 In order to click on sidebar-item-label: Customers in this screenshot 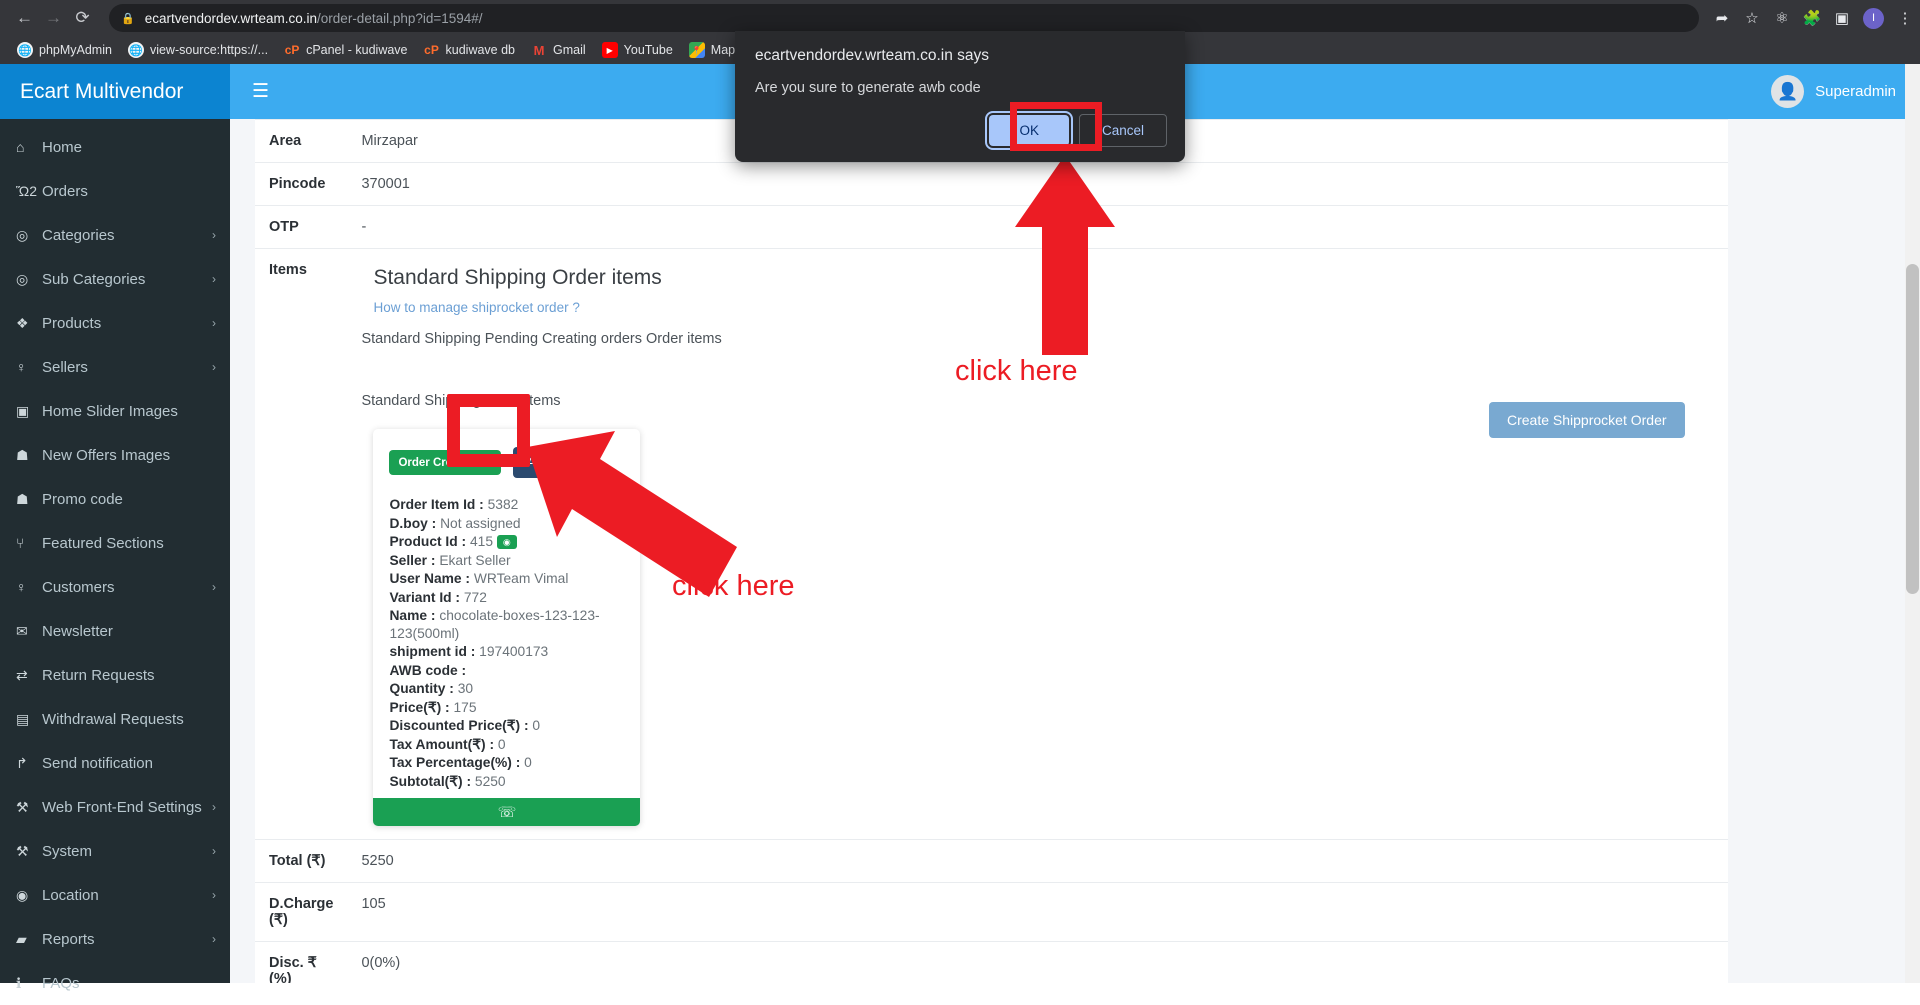, I will do `click(78, 587)`.